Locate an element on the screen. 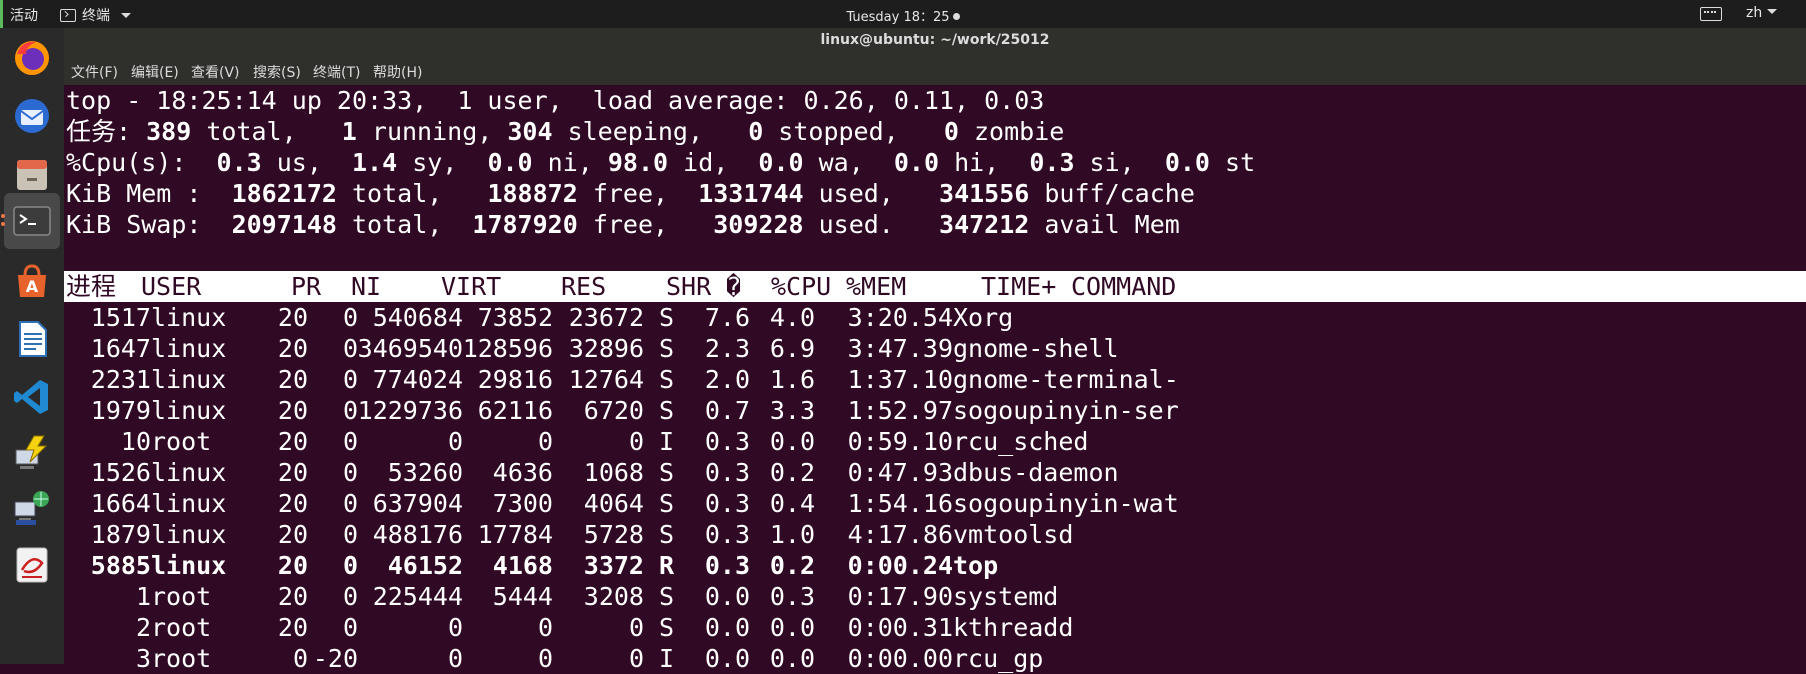 This screenshot has height=674, width=1806. cell-command: sogoupinyin-ser is located at coordinates (1066, 410).